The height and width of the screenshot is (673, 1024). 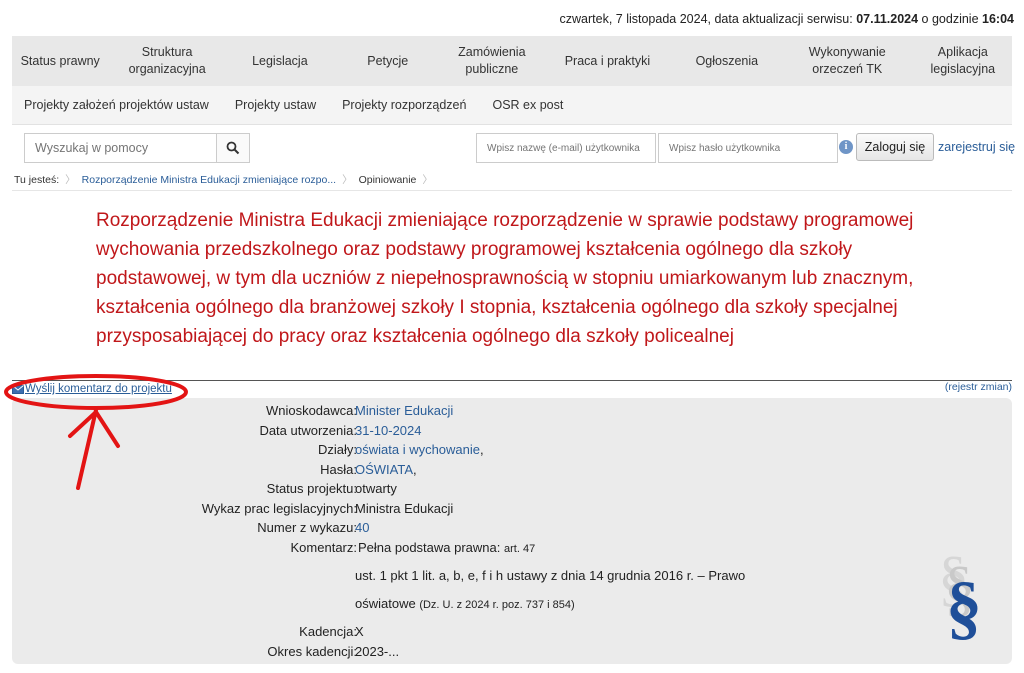 What do you see at coordinates (60, 61) in the screenshot?
I see `nav-status-prawny: Status prawny` at bounding box center [60, 61].